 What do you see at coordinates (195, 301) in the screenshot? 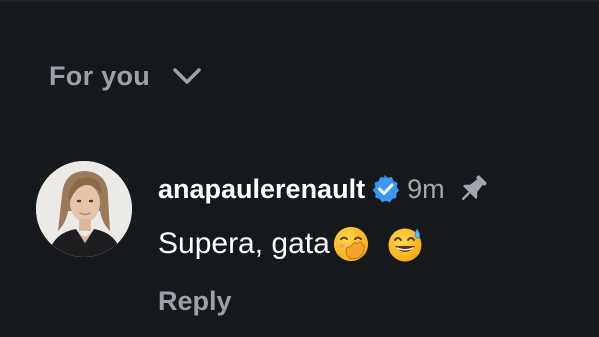
I see `reply-button: Reply` at bounding box center [195, 301].